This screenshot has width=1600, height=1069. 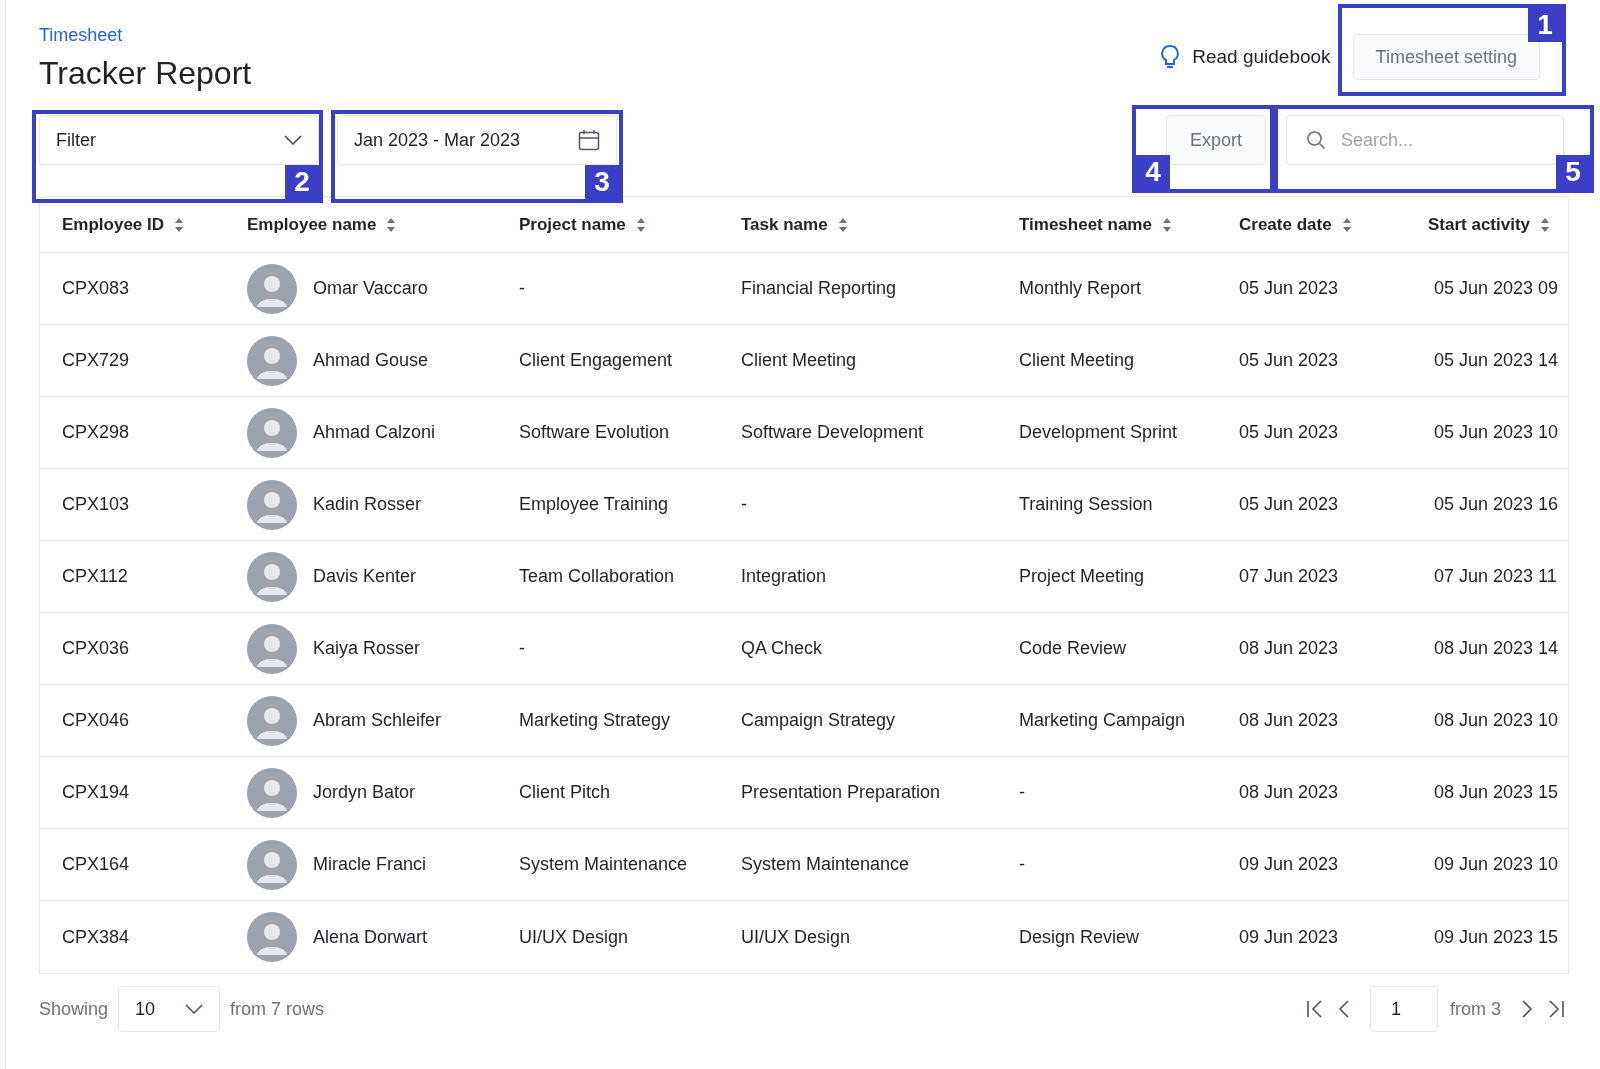 I want to click on callout-number: 2, so click(x=302, y=182).